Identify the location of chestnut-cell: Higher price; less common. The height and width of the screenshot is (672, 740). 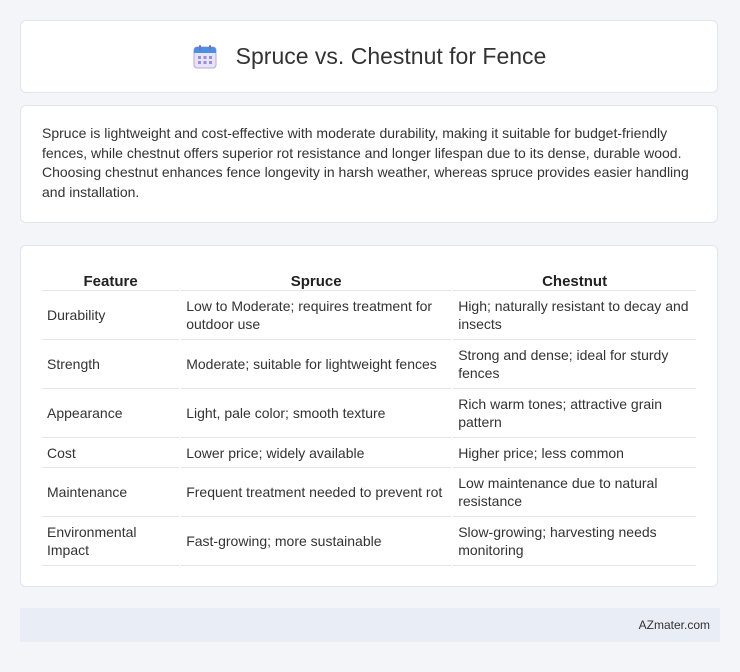
(574, 453).